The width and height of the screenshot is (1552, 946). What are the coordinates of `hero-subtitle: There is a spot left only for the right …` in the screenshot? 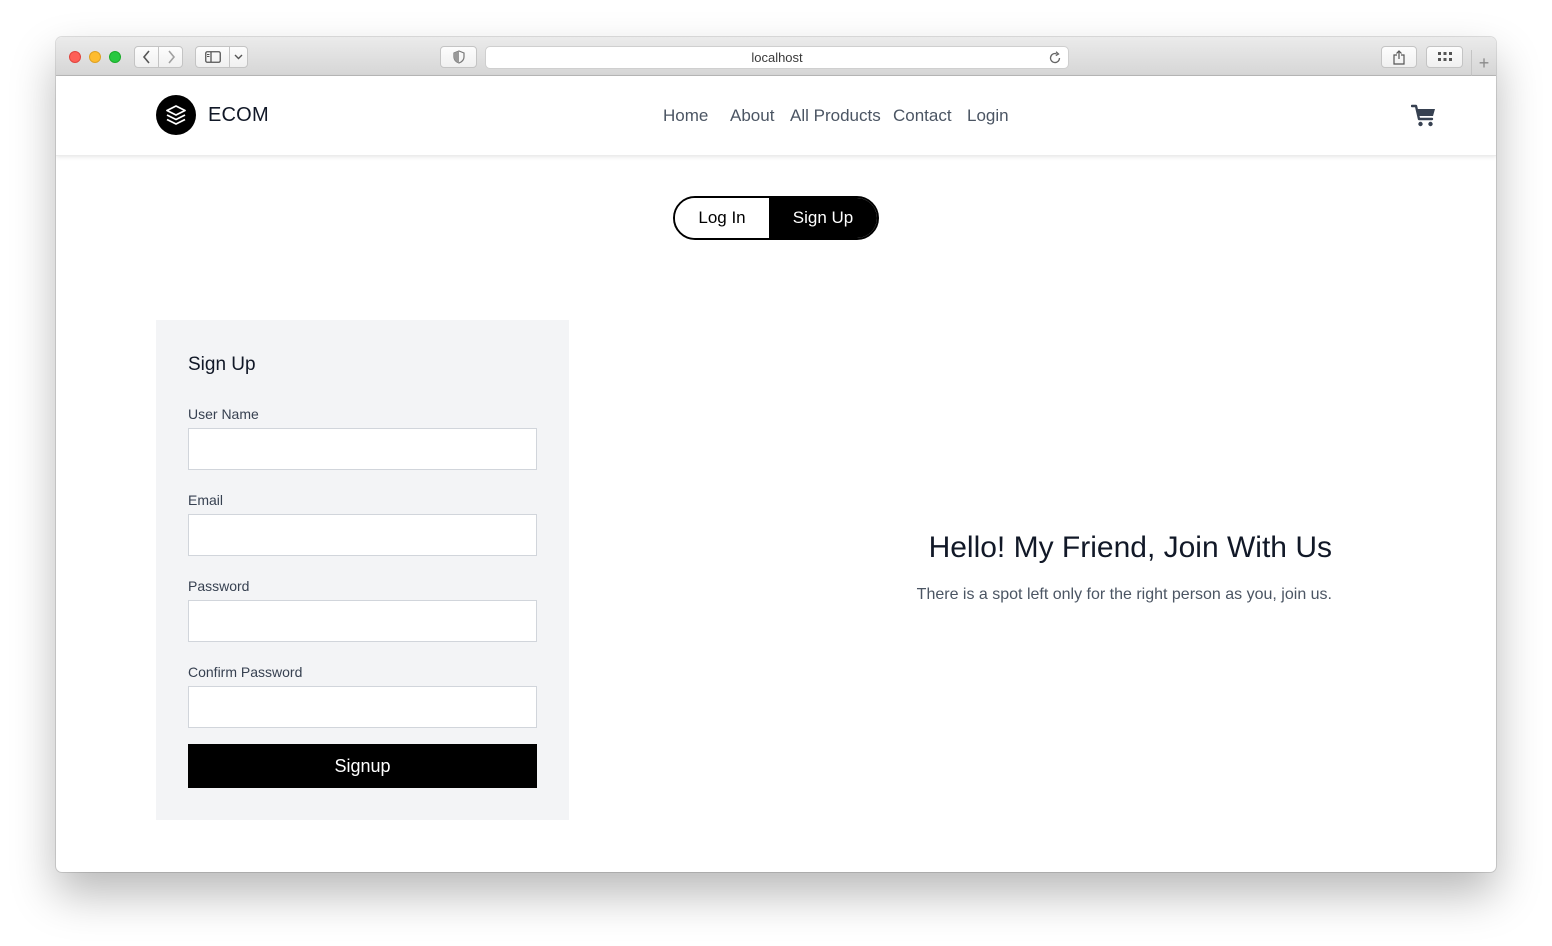 It's located at (1124, 594).